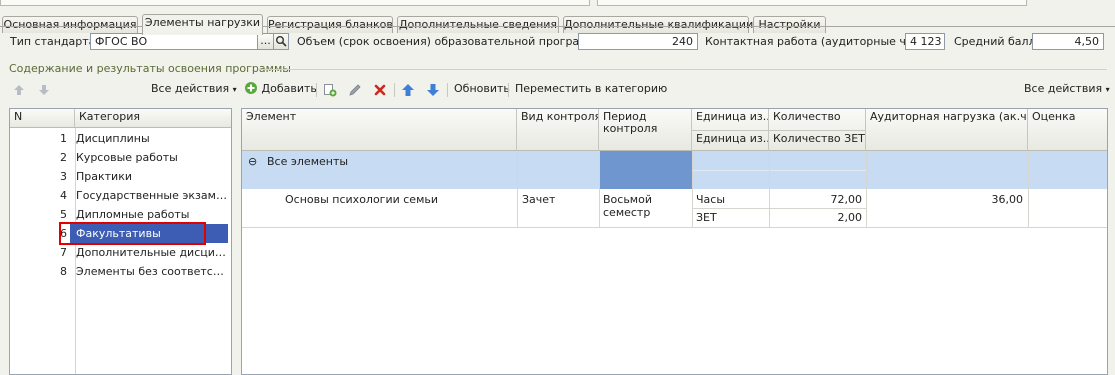  I want to click on category-name: Практики, so click(104, 176).